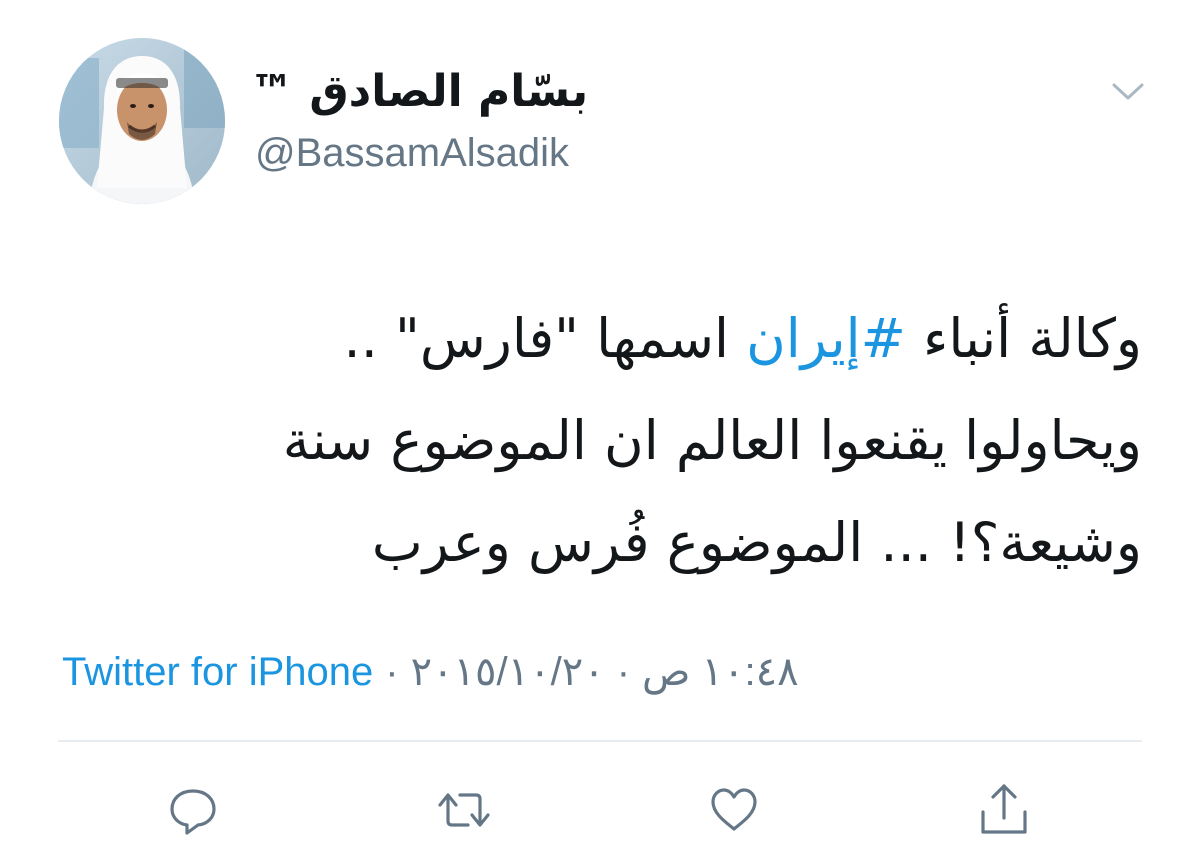 Image resolution: width=1200 pixels, height=866 pixels. Describe the element at coordinates (720, 672) in the screenshot. I see `tweet-time: ١٠:٤٨ ص` at that location.